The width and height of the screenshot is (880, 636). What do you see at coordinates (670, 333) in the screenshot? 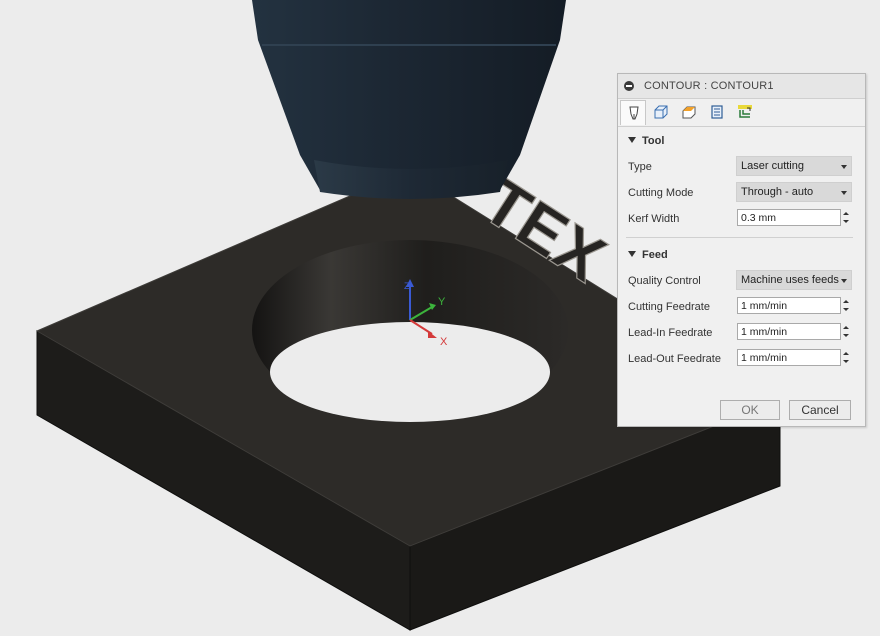
I see `lead-in-feedrate-label: Lead-In Feedrate` at bounding box center [670, 333].